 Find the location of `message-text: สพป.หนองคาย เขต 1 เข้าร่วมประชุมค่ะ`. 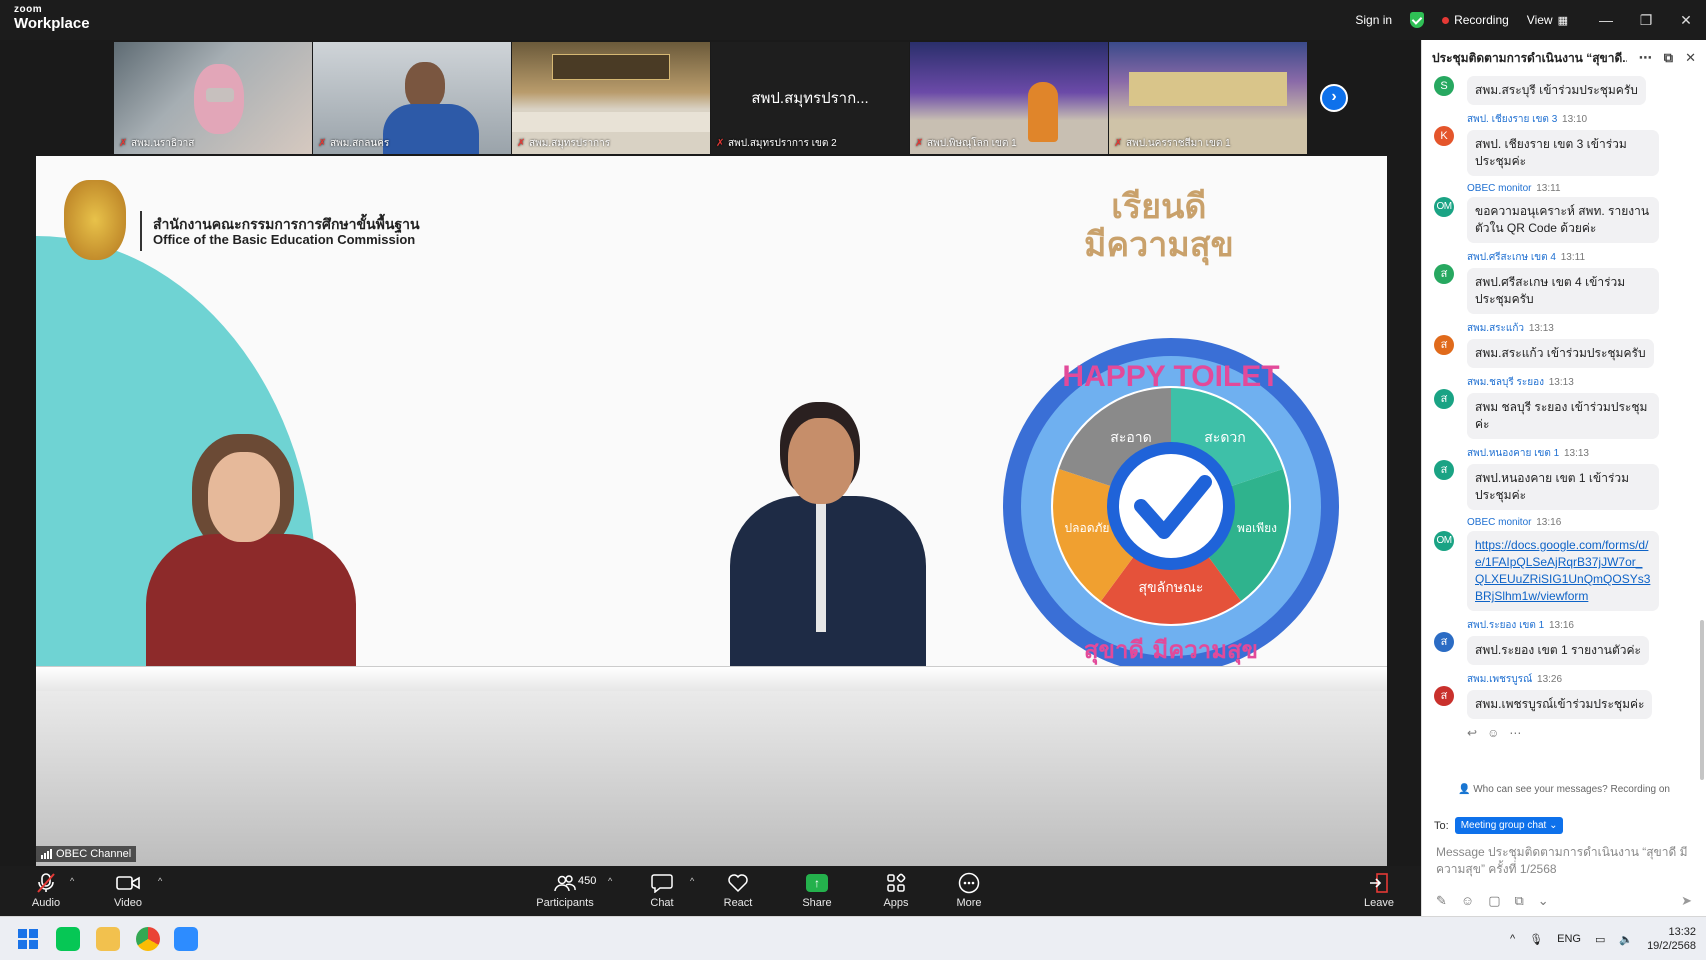

message-text: สพป.หนองคาย เขต 1 เข้าร่วมประชุมค่ะ is located at coordinates (1563, 487).